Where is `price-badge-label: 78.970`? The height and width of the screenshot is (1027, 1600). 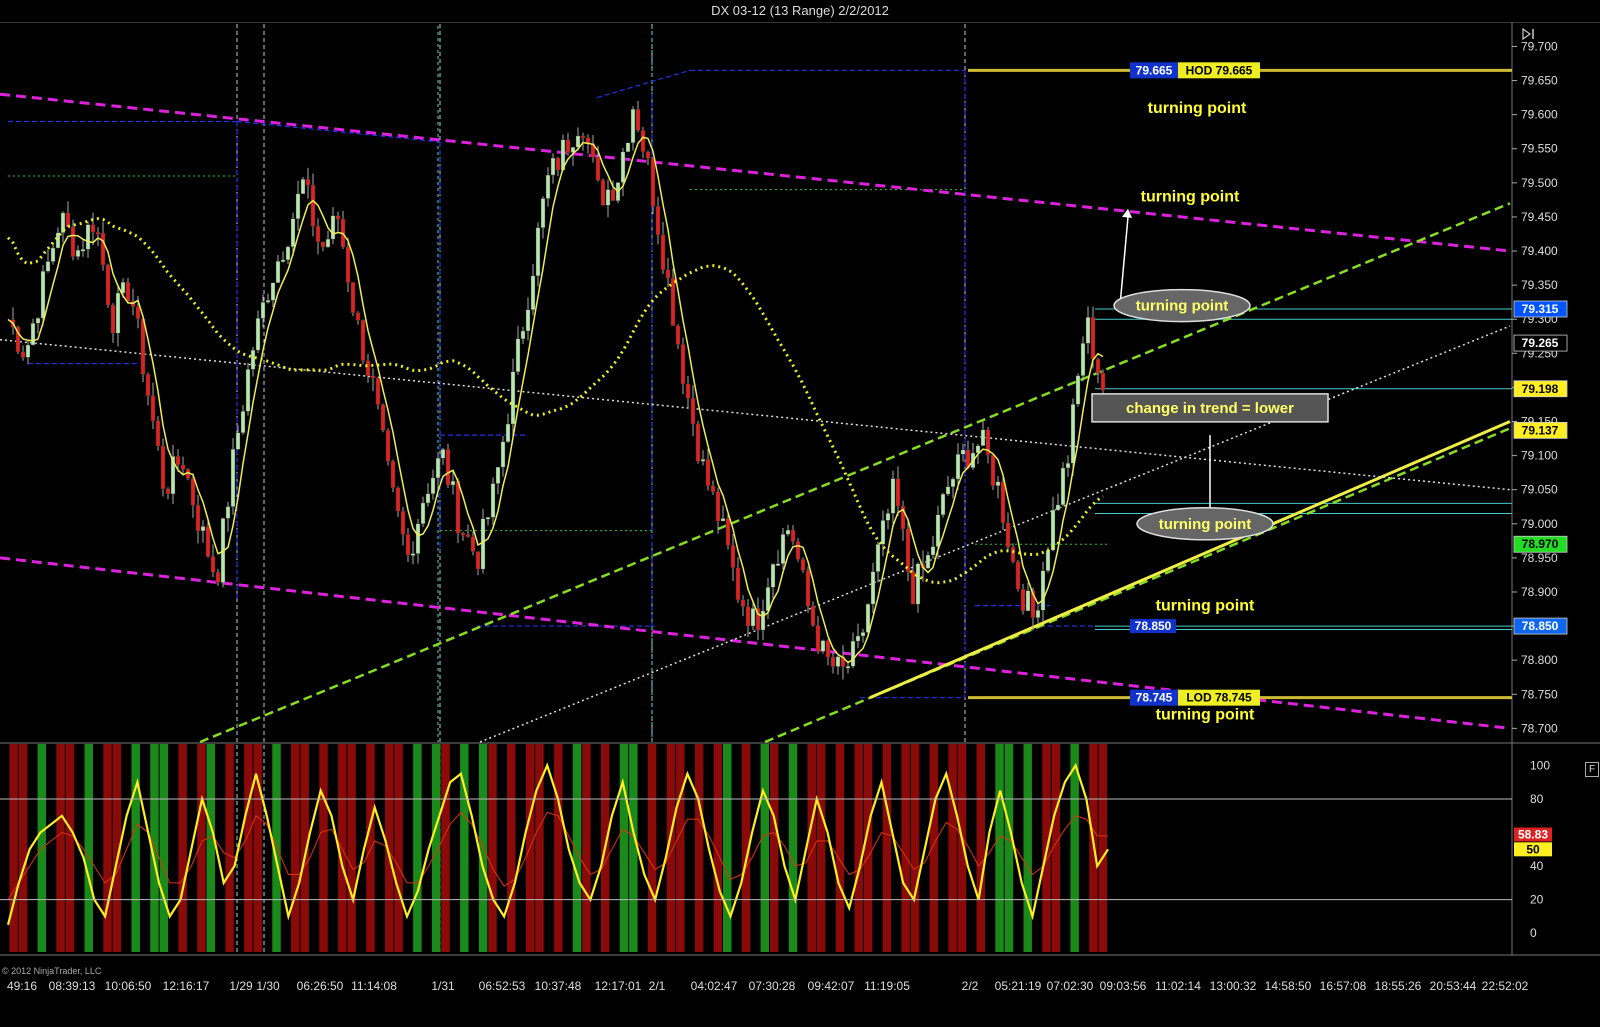
price-badge-label: 78.970 is located at coordinates (1540, 544).